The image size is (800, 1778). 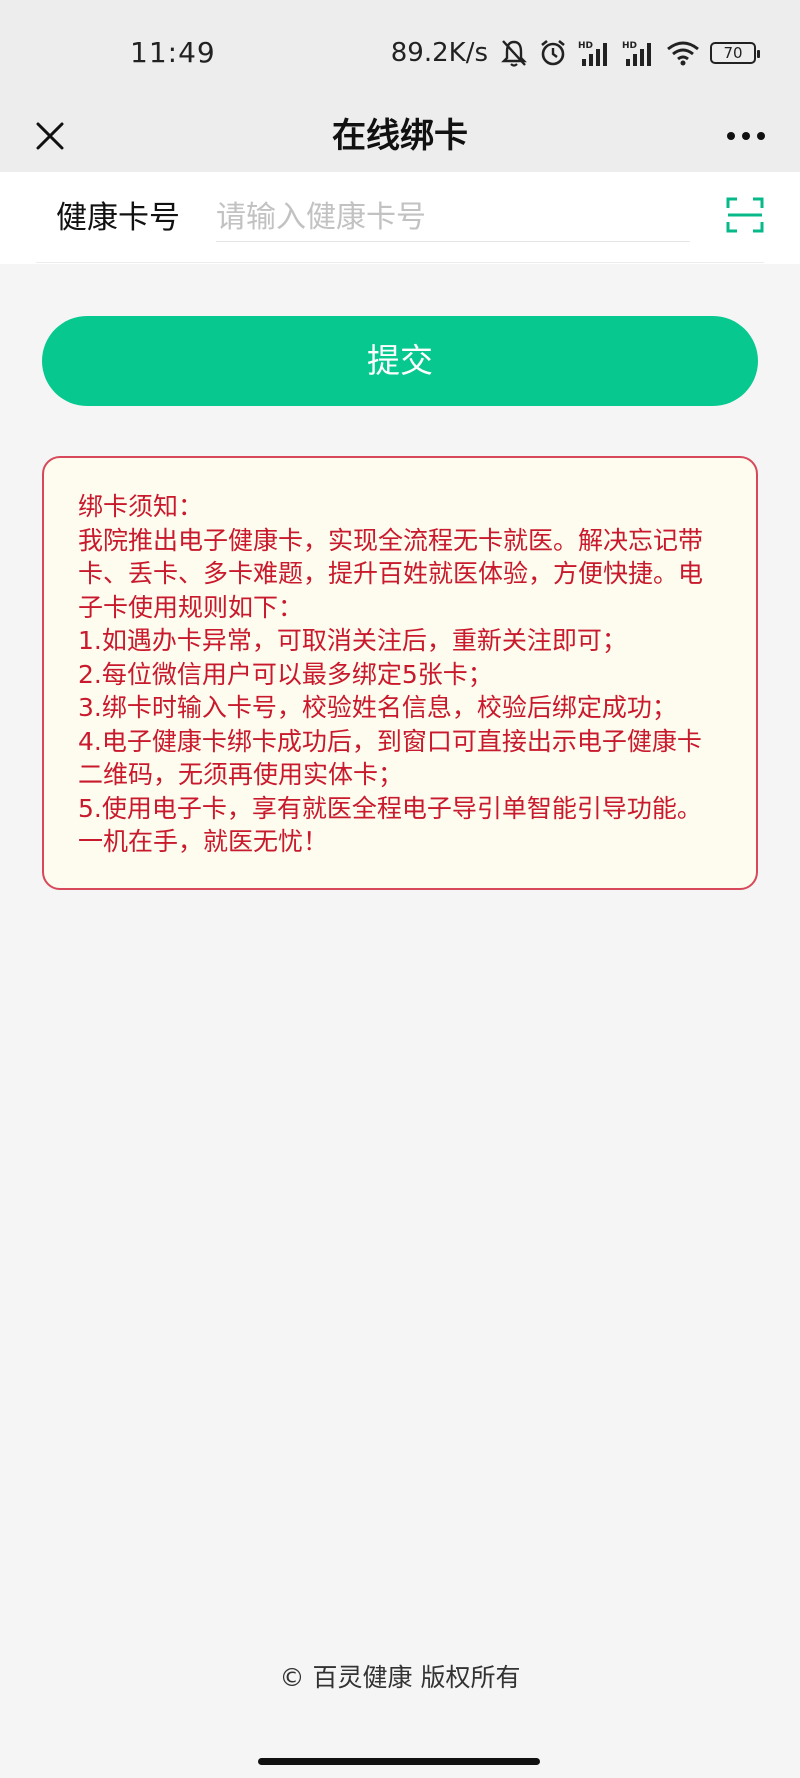 I want to click on more-button, so click(x=746, y=136).